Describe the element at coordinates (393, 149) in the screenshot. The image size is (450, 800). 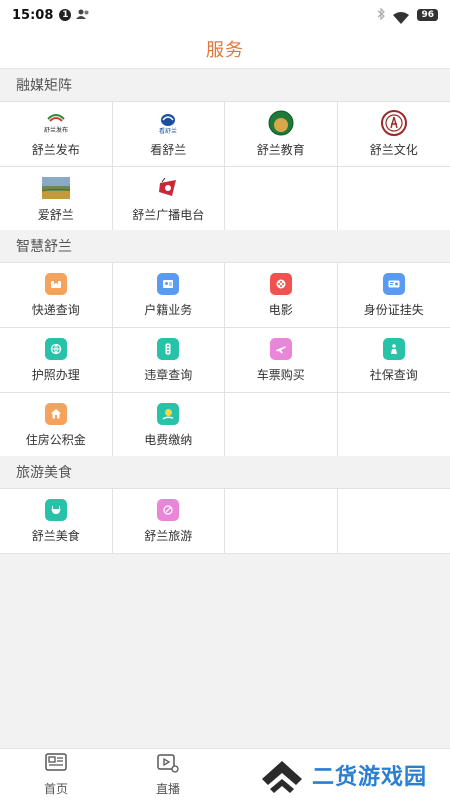
I see `service-label: 舒兰文化` at that location.